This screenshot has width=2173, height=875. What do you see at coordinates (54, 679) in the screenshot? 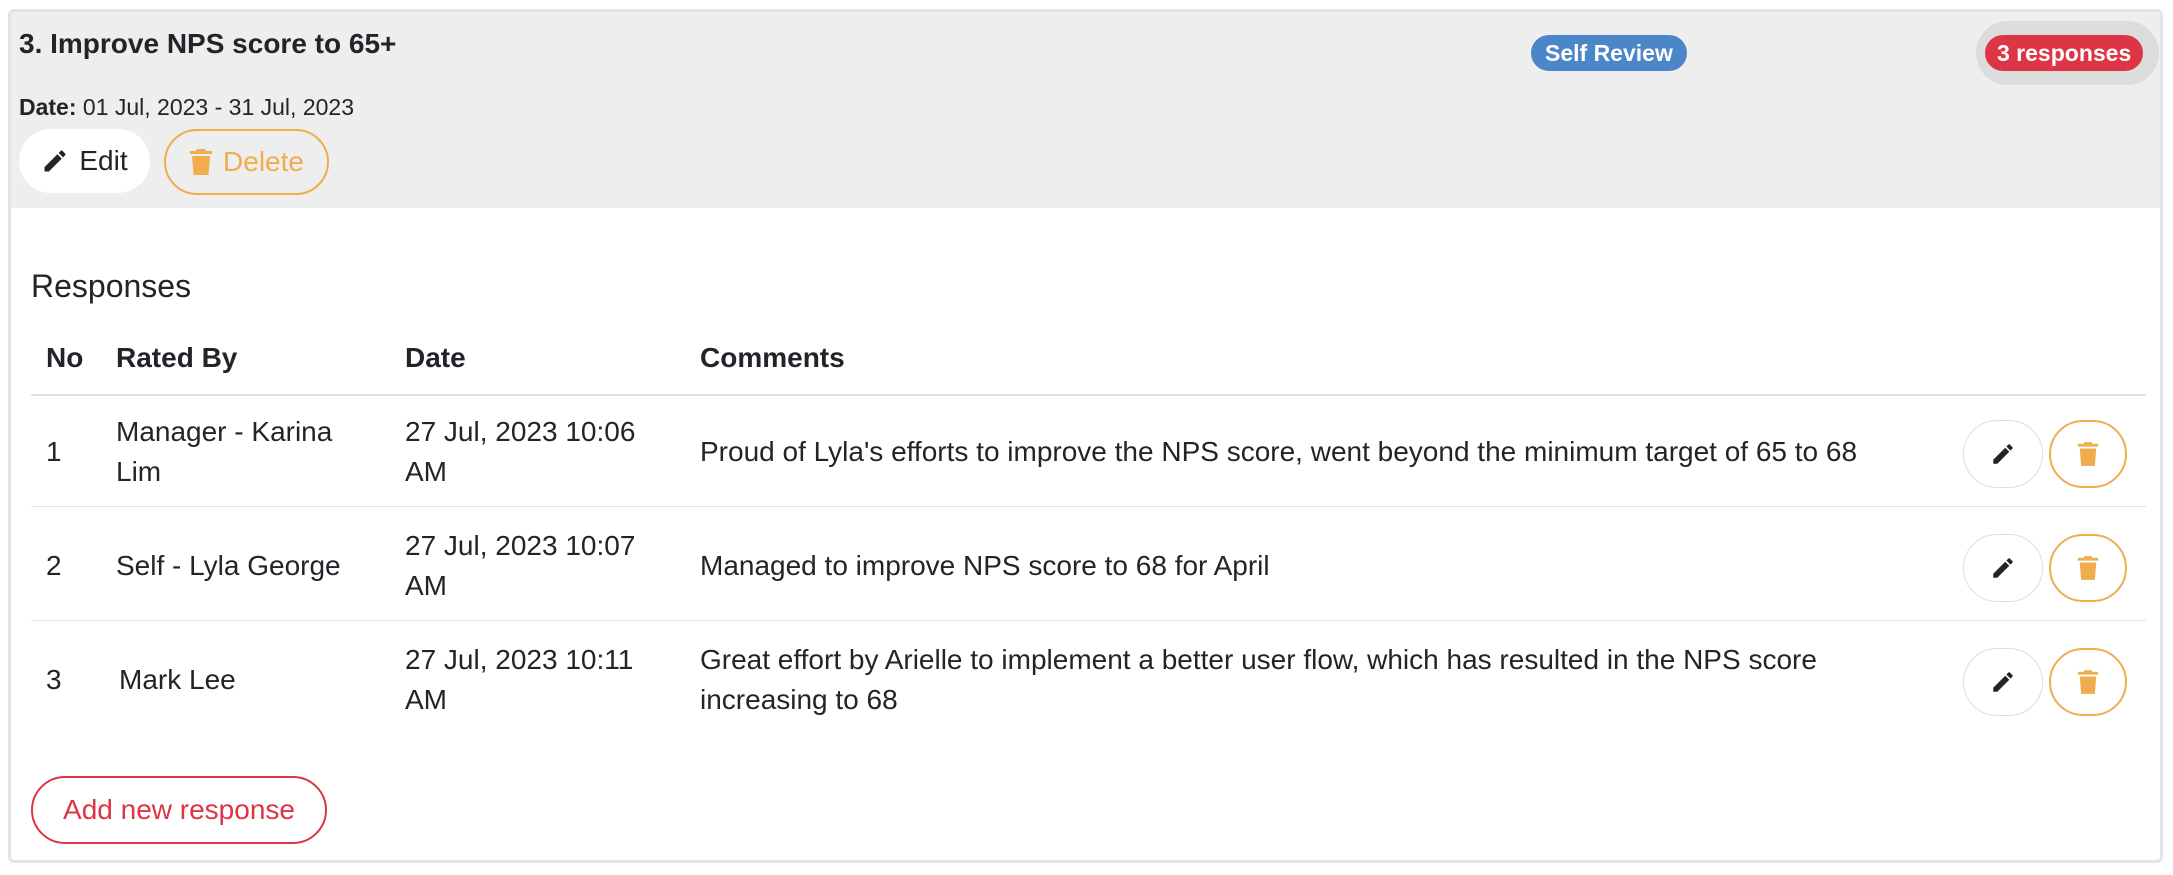
I see `row-3-no: 3` at bounding box center [54, 679].